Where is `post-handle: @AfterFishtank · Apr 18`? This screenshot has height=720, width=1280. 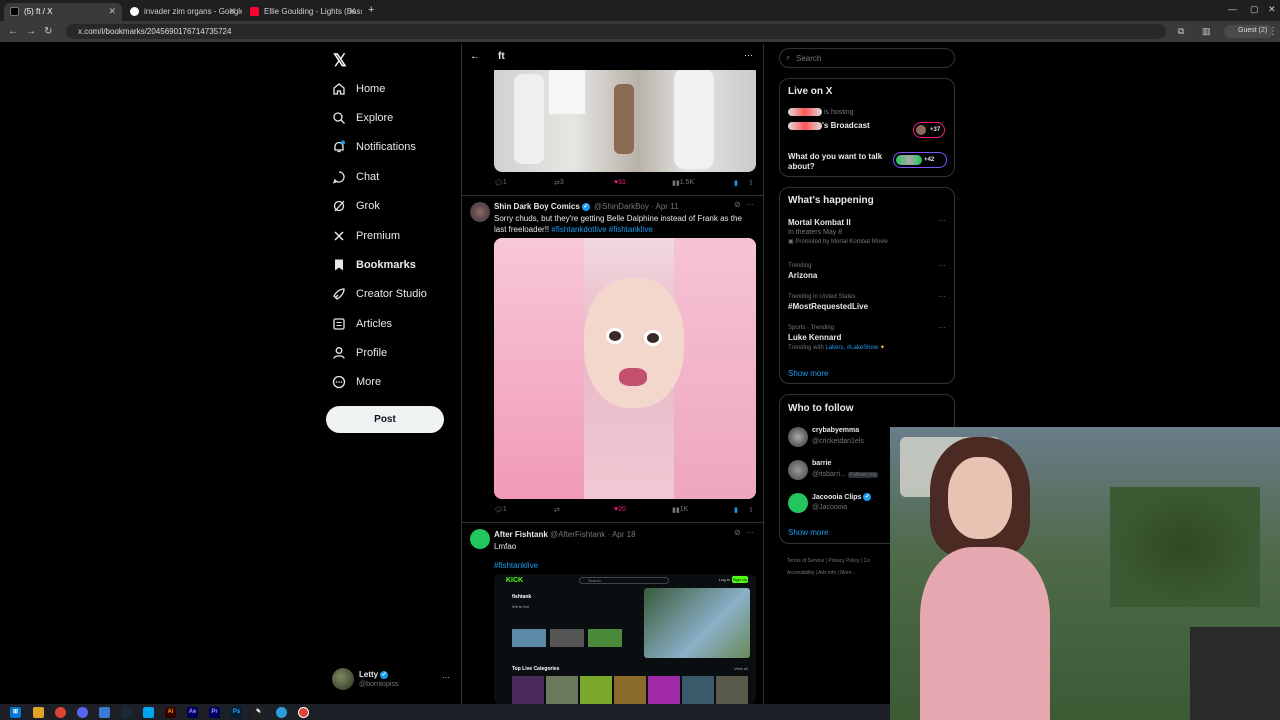
post-handle: @AfterFishtank · Apr 18 is located at coordinates (593, 534).